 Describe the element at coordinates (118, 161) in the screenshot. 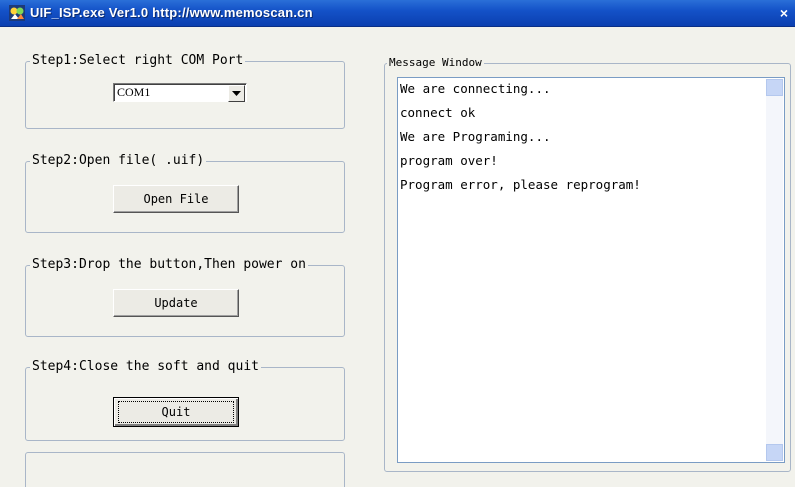

I see `step2-label: Step2:Open file( .uif)` at that location.